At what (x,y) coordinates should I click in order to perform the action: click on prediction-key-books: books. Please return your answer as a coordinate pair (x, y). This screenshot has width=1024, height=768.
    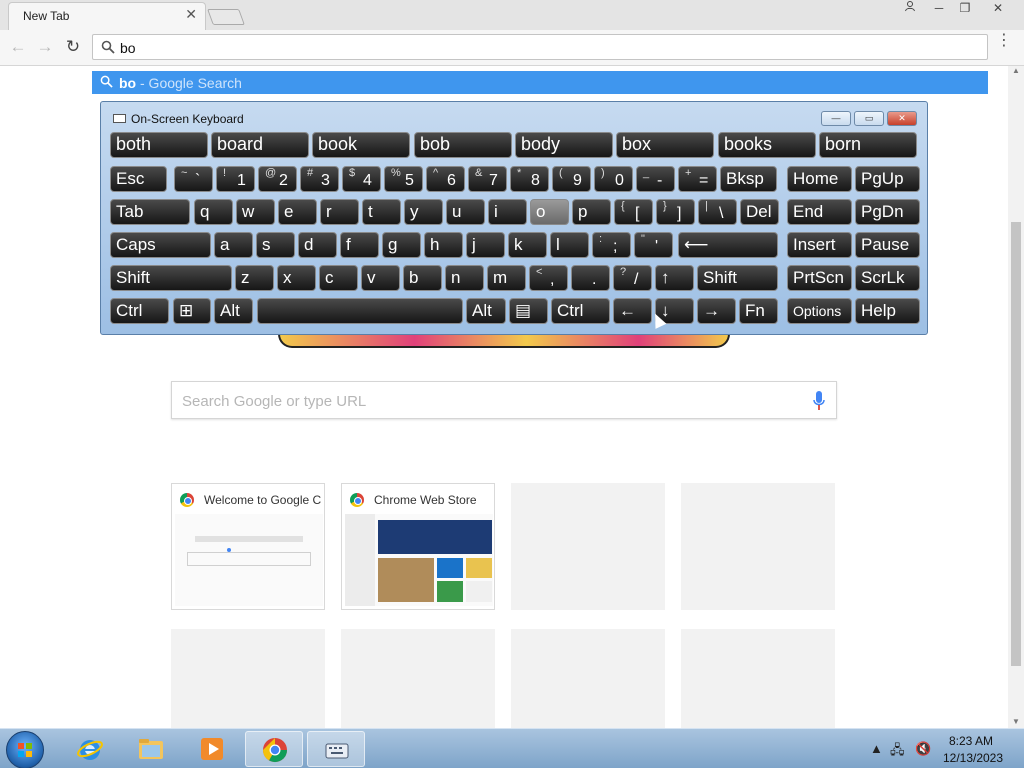
    Looking at the image, I should click on (767, 145).